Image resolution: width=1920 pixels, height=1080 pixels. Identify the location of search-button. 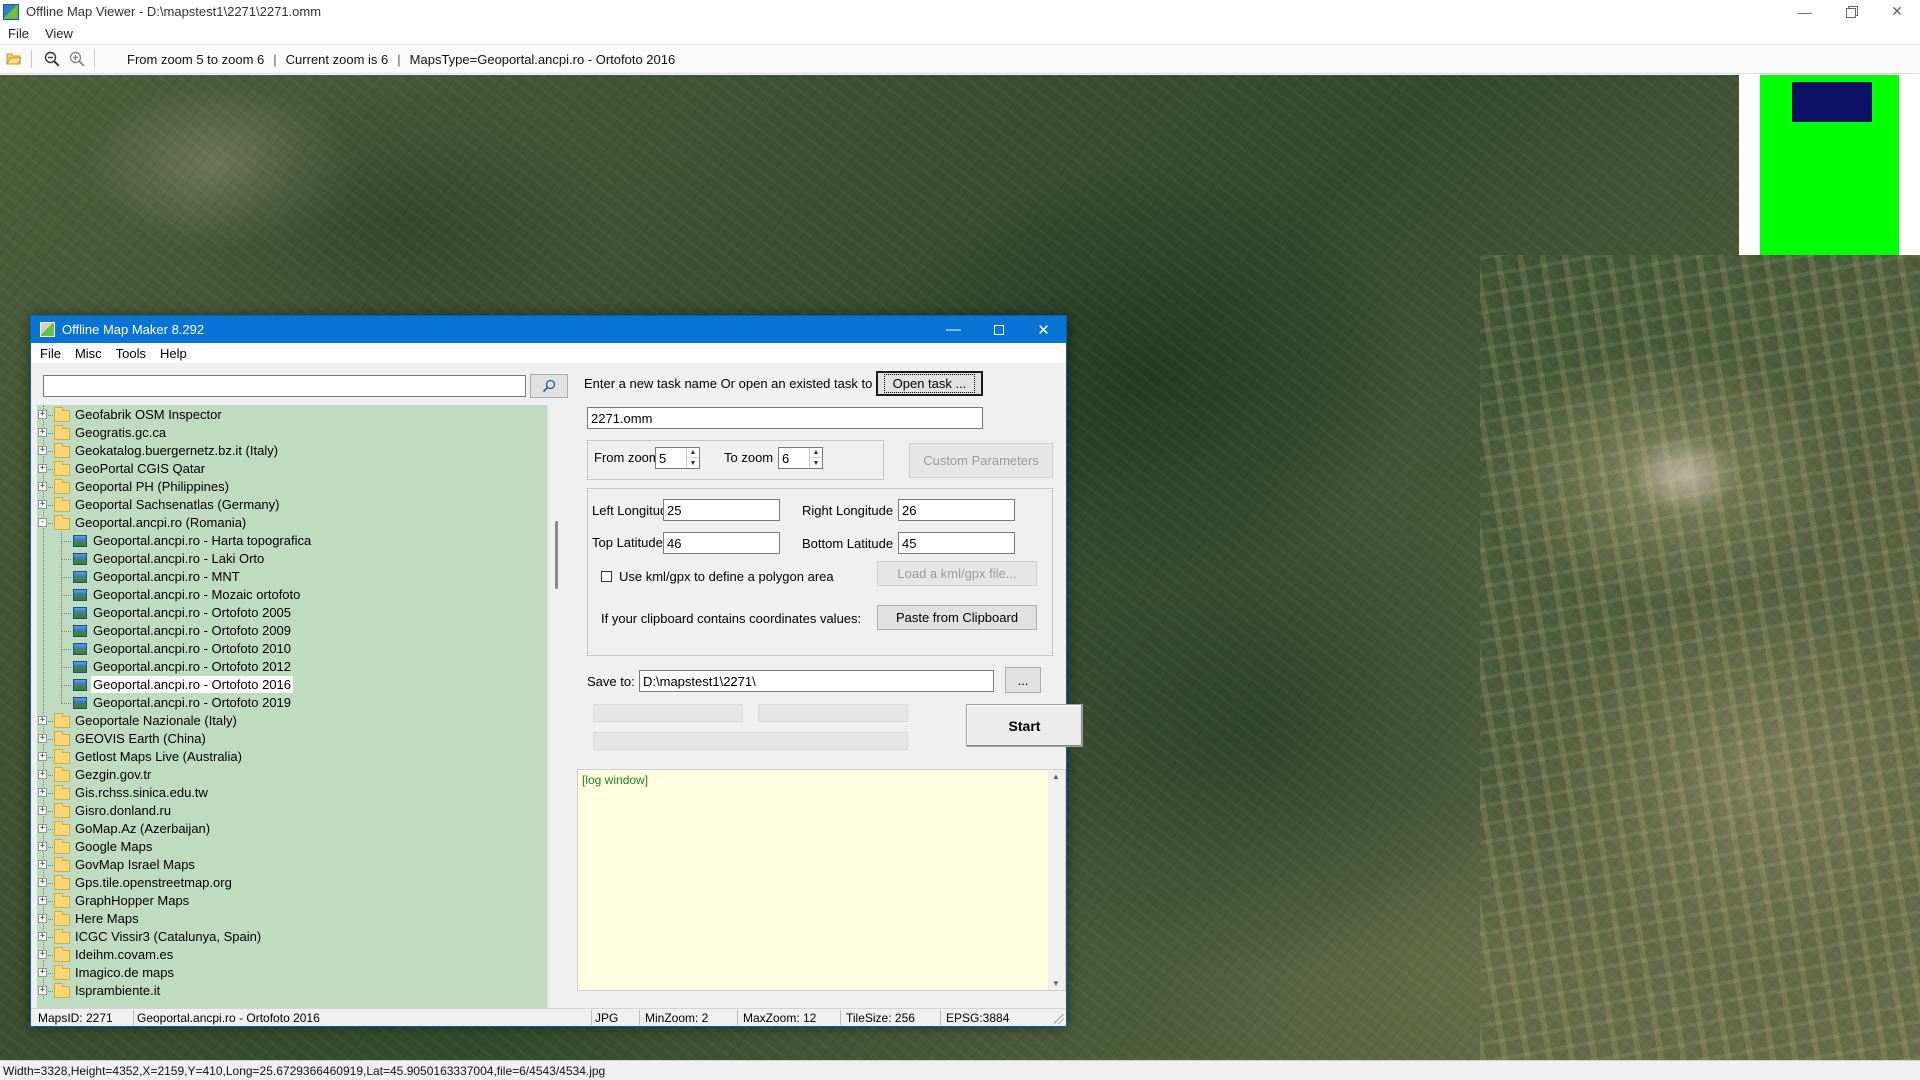
(549, 386).